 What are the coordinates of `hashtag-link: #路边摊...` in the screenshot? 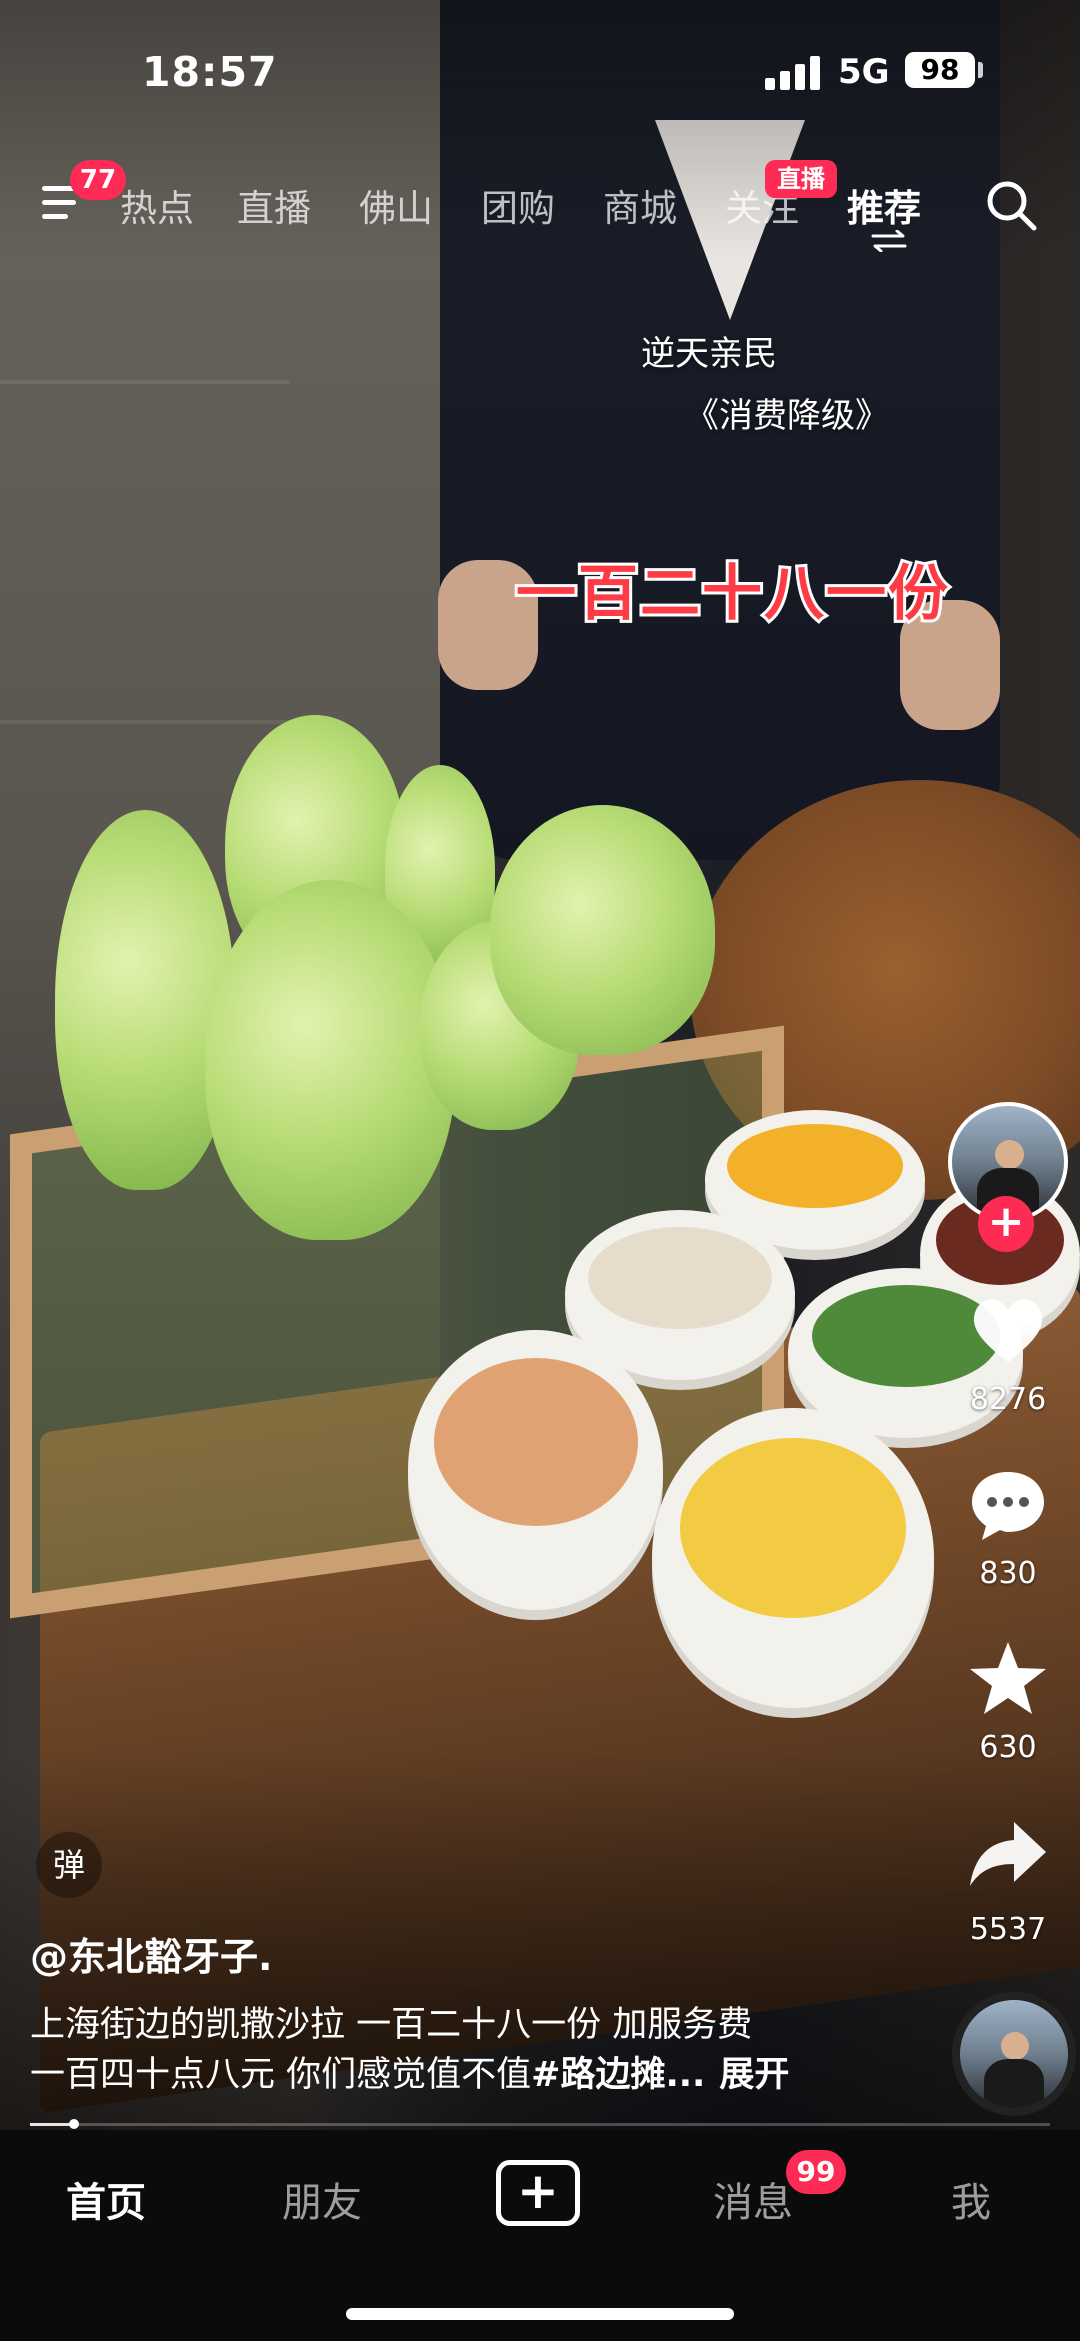 It's located at (618, 2075).